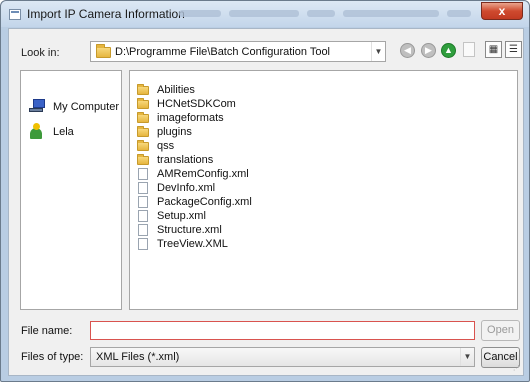  What do you see at coordinates (192, 244) in the screenshot?
I see `file-label: TreeView.XML` at bounding box center [192, 244].